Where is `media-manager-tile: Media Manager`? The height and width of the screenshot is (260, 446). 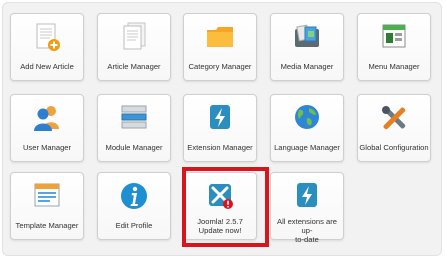
media-manager-tile: Media Manager is located at coordinates (307, 47).